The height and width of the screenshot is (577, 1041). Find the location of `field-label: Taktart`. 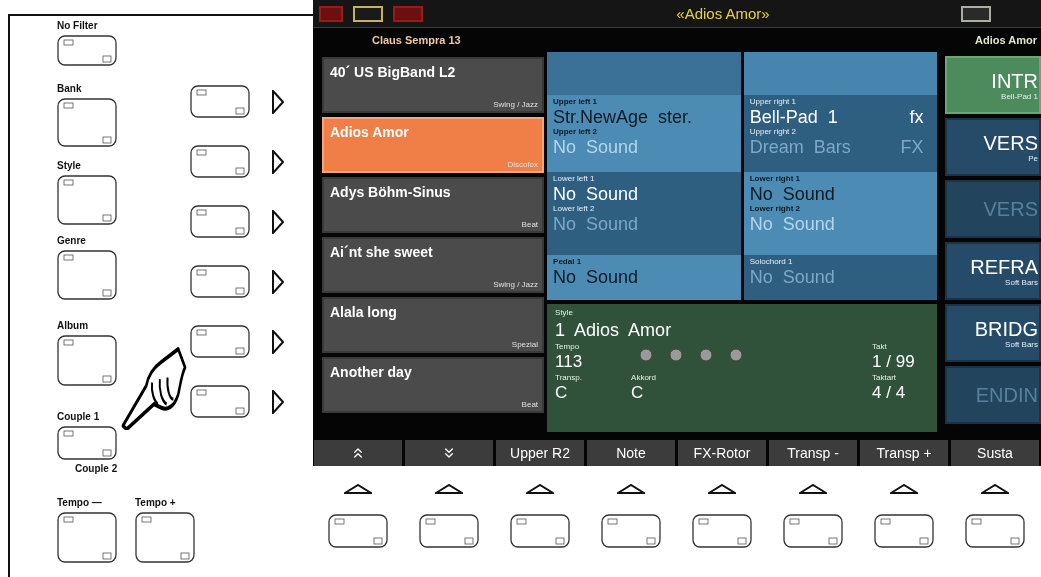

field-label: Taktart is located at coordinates (885, 378).